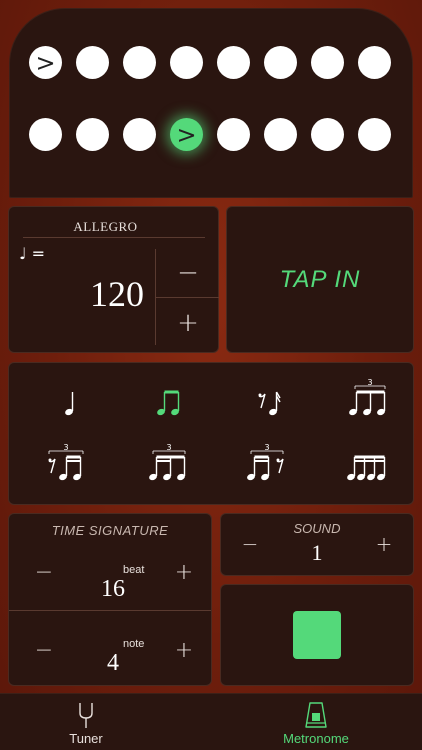 This screenshot has height=750, width=422. What do you see at coordinates (44, 572) in the screenshot?
I see `beat-decrease-button: −` at bounding box center [44, 572].